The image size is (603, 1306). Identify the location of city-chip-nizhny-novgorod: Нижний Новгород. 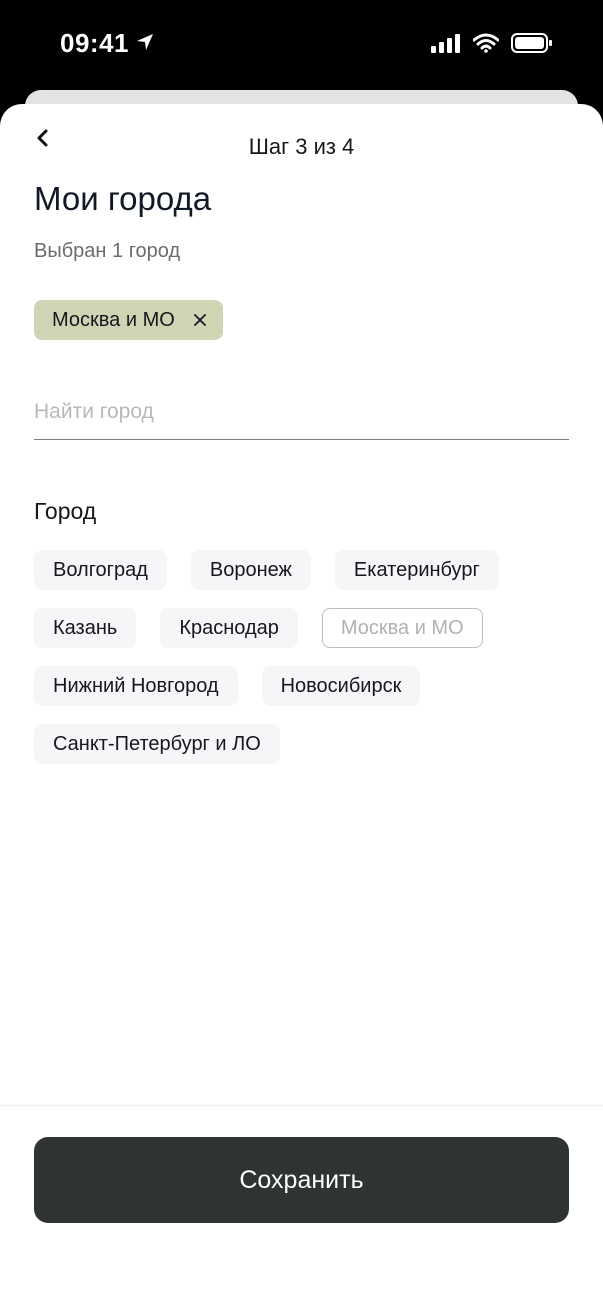
(136, 686).